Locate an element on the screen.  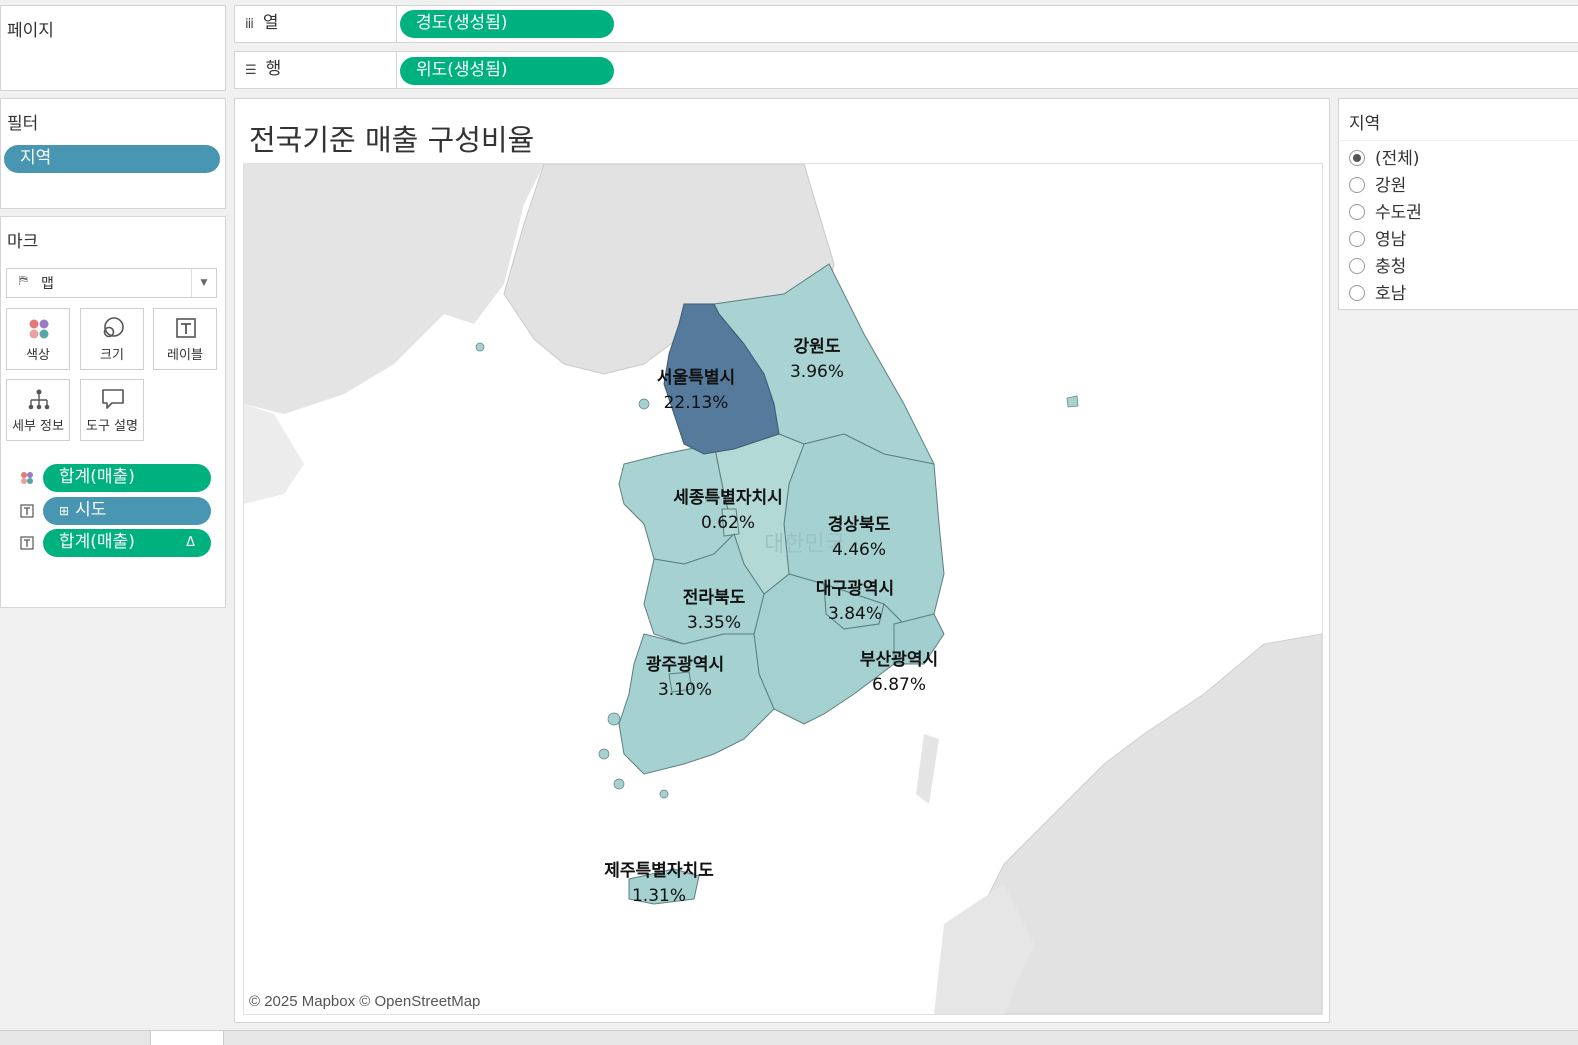
size-button: 크기 is located at coordinates (112, 339).